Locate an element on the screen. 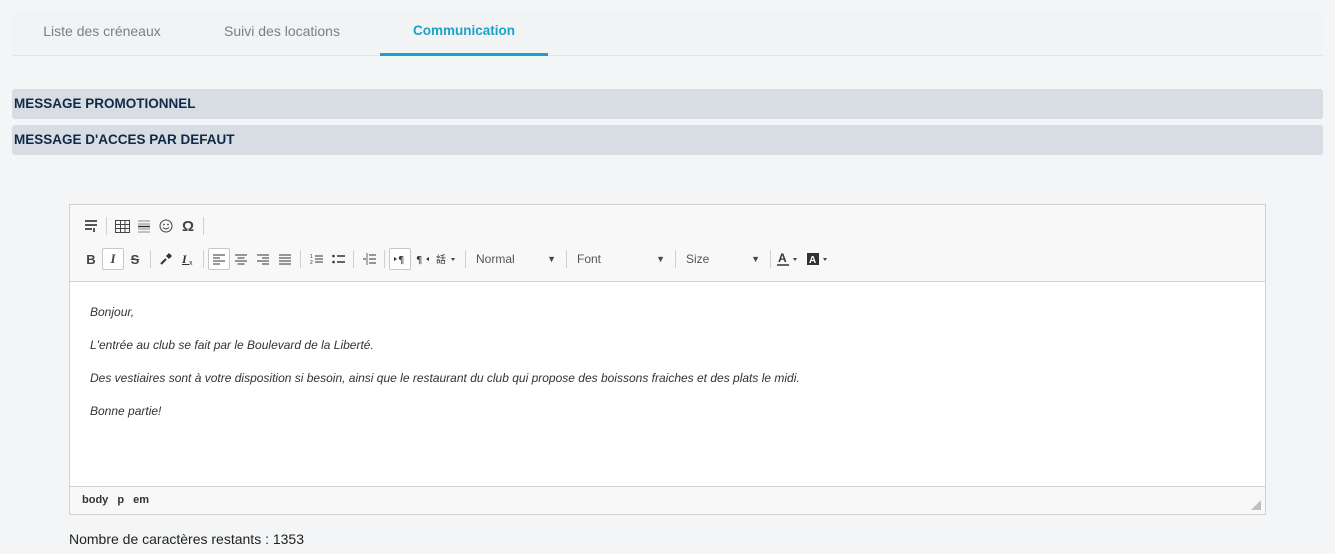 This screenshot has height=554, width=1335. path-item-p: p is located at coordinates (120, 500).